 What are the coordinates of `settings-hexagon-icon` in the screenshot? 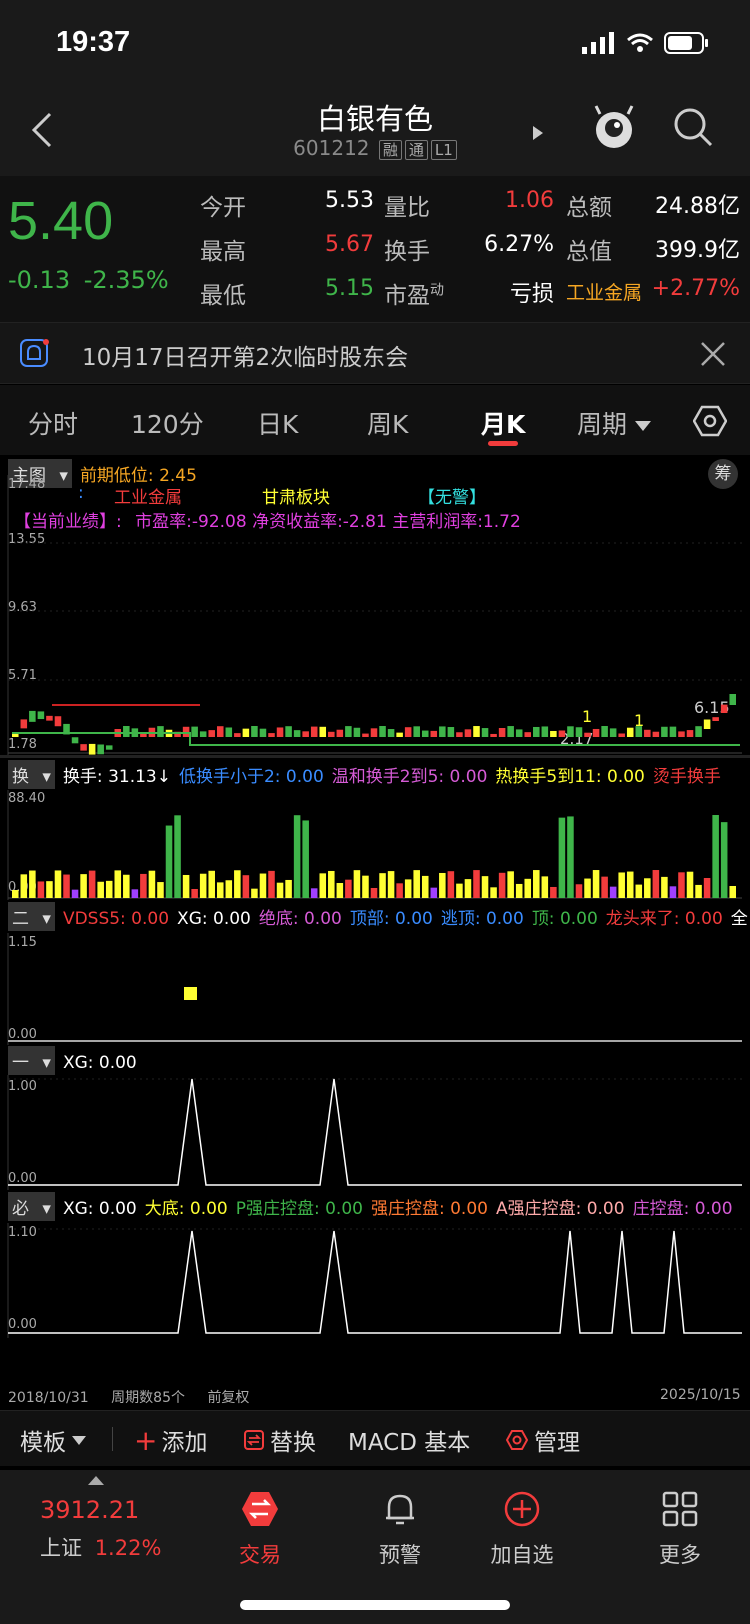 It's located at (710, 421).